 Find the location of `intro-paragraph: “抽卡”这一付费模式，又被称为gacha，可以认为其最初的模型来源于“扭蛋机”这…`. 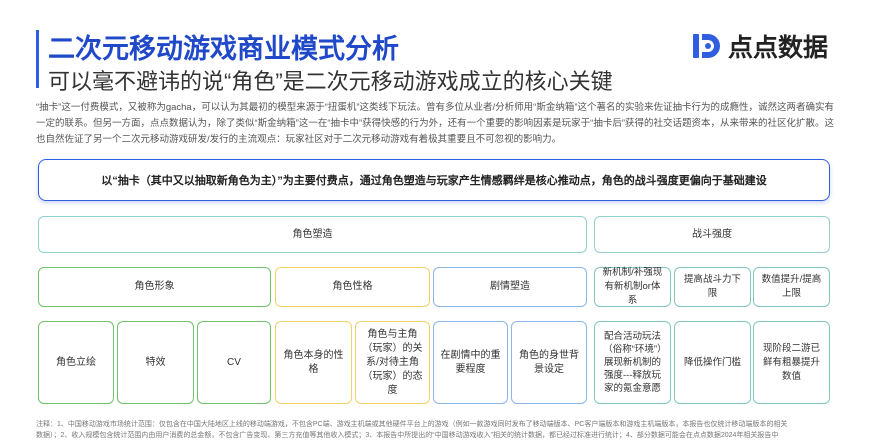

intro-paragraph: “抽卡”这一付费模式，又被称为gacha，可以认为其最初的模型来源于“扭蛋机”这… is located at coordinates (435, 123).